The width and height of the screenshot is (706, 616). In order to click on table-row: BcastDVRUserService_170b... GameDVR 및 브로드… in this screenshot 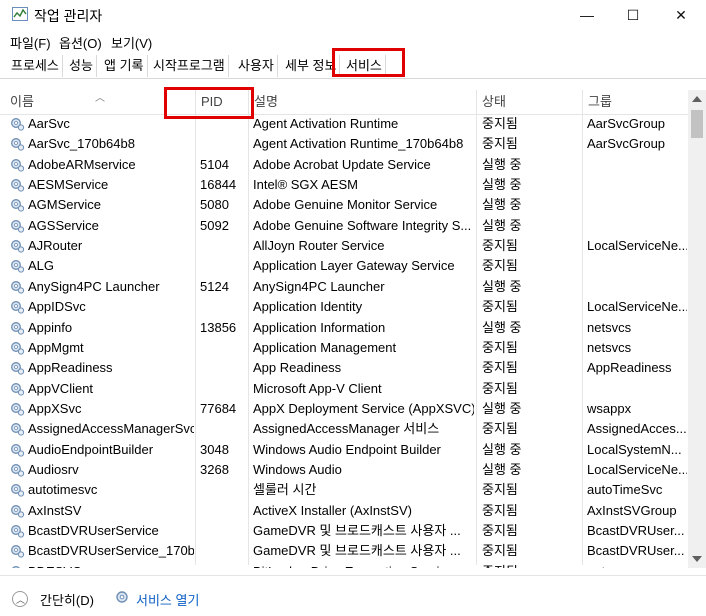, I will do `click(344, 551)`.